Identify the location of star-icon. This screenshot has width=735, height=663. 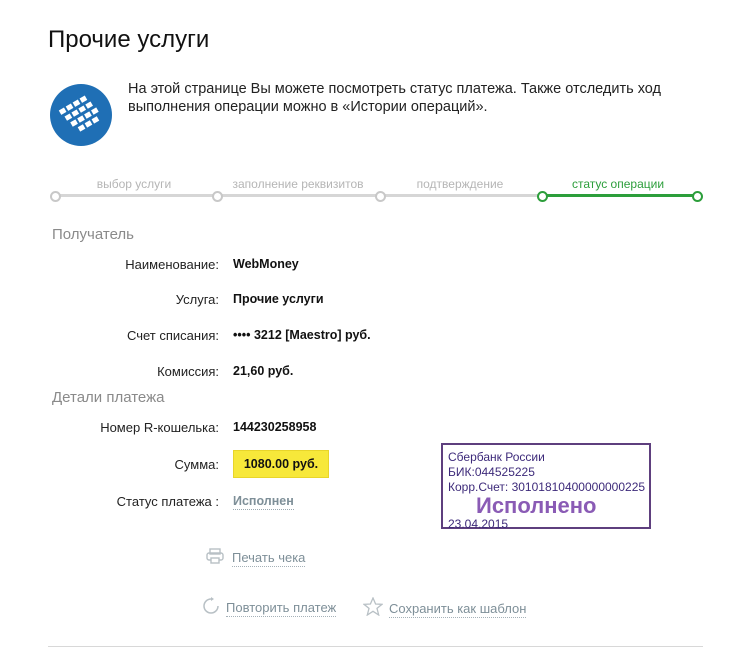
(373, 608).